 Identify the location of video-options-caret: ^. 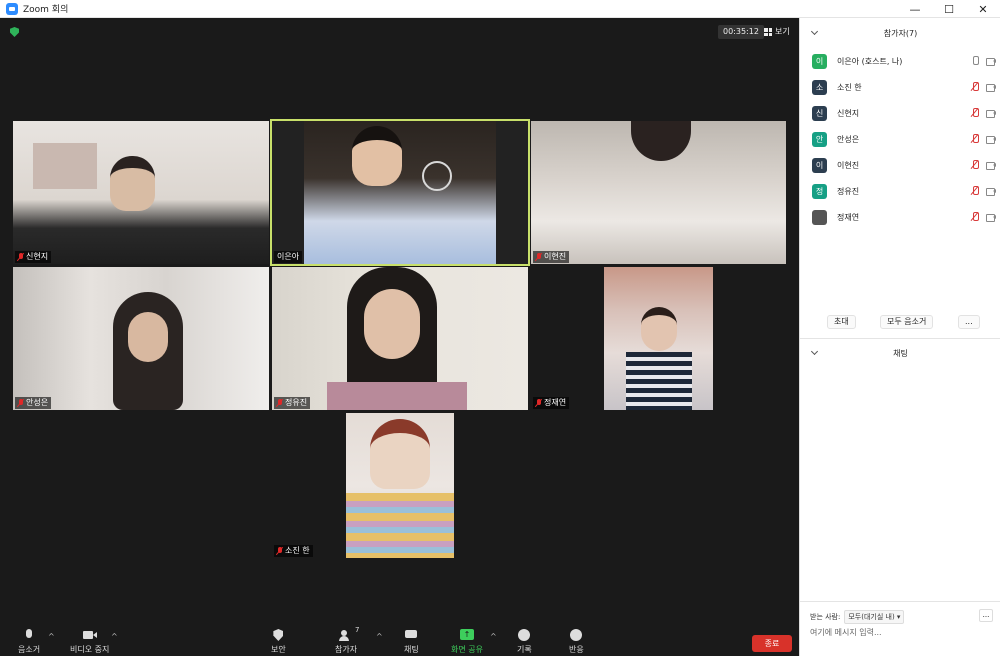
(114, 636).